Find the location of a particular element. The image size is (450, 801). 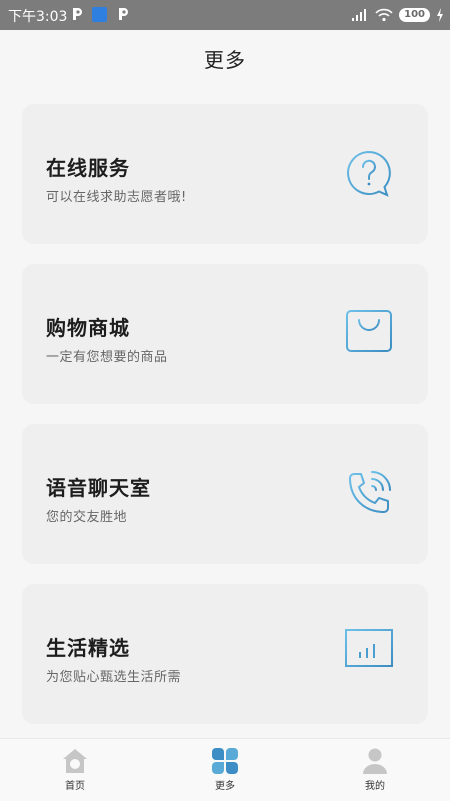

nav-label: 更多 is located at coordinates (225, 786).